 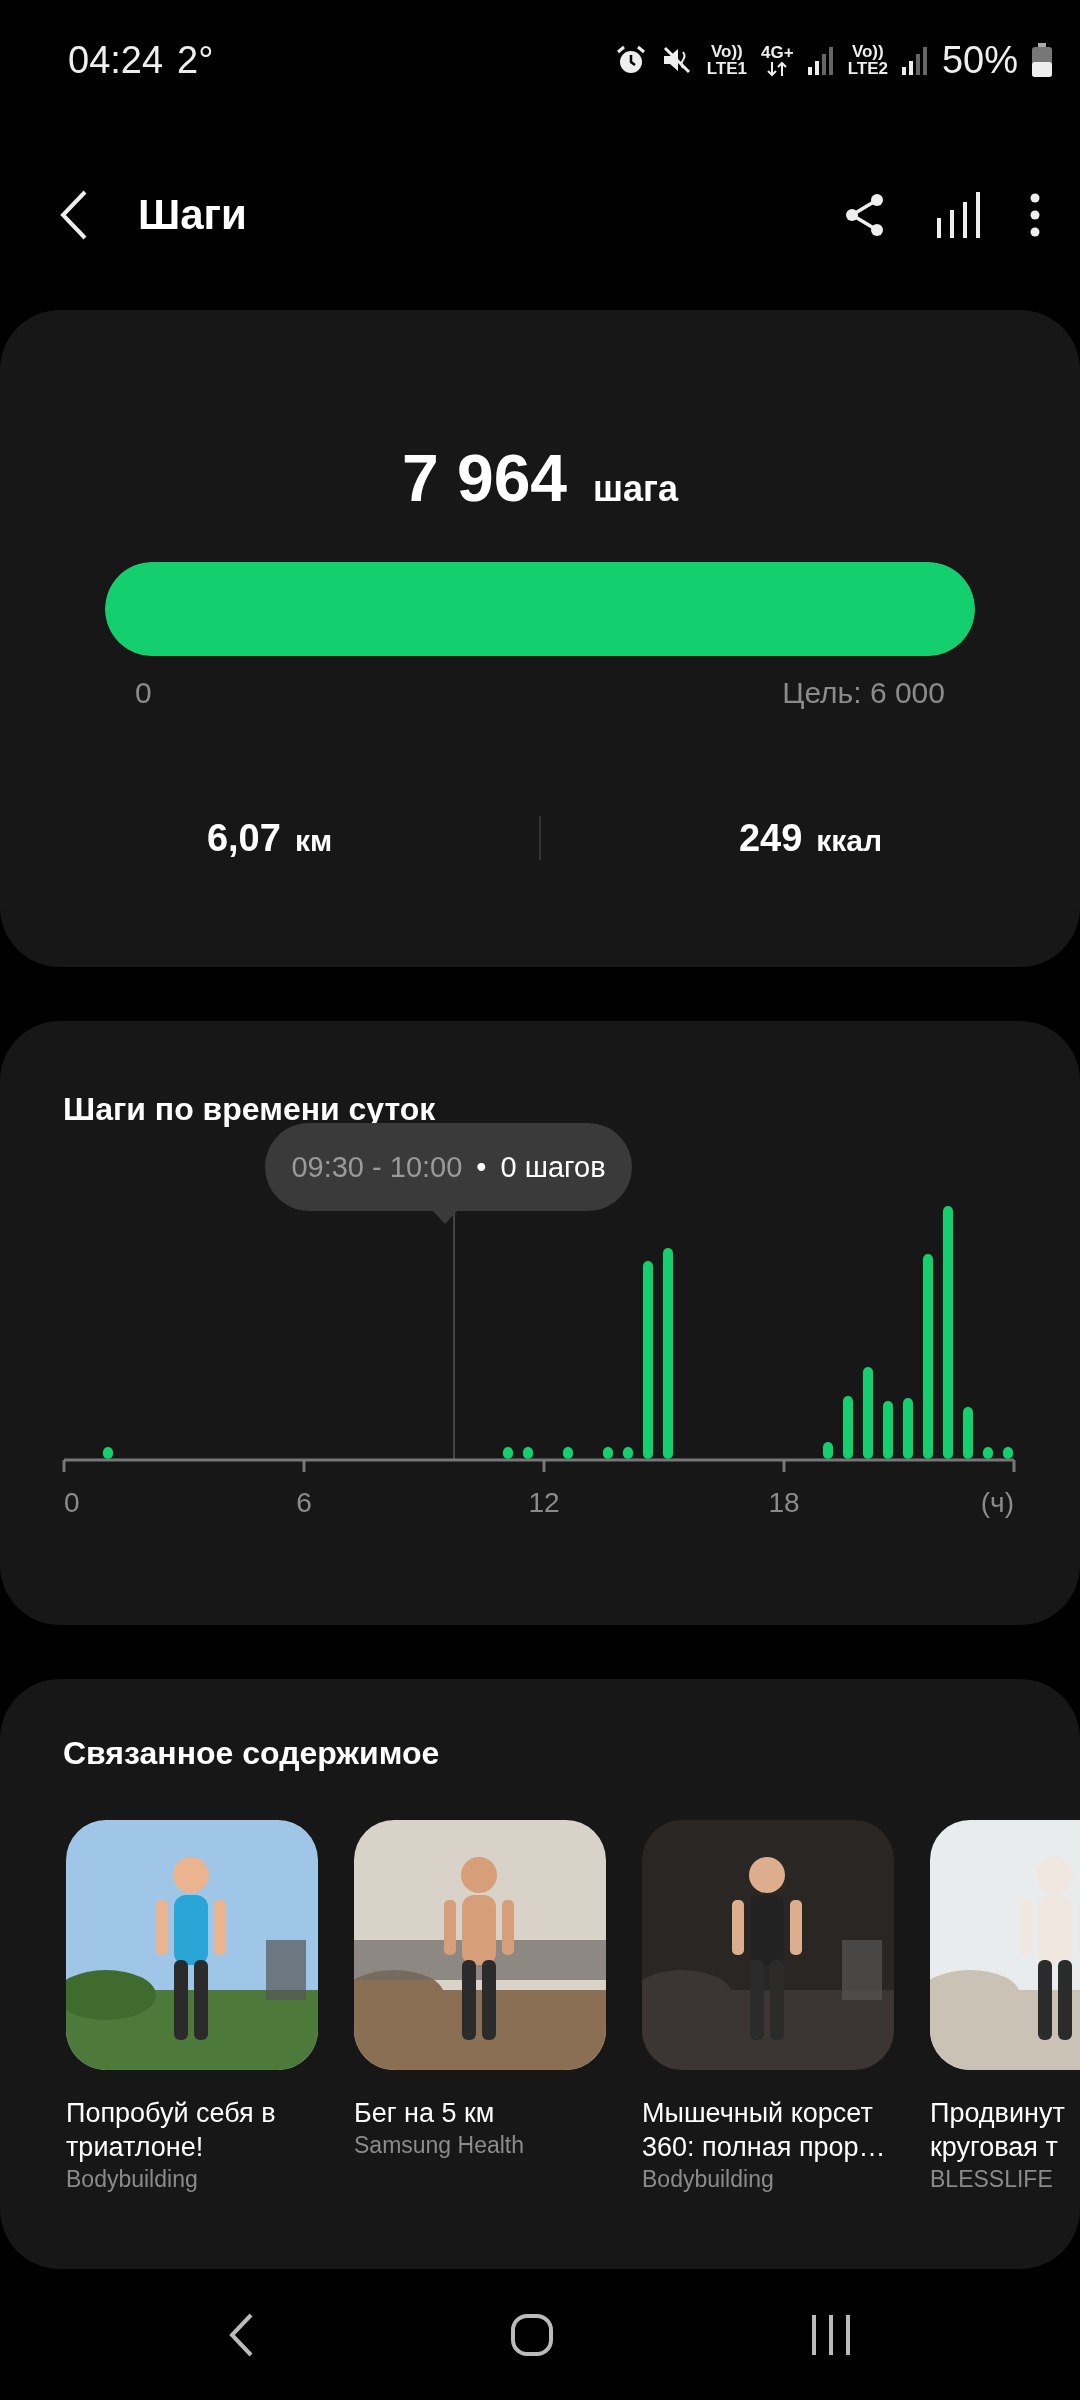 What do you see at coordinates (544, 1502) in the screenshot?
I see `tick-label: 12` at bounding box center [544, 1502].